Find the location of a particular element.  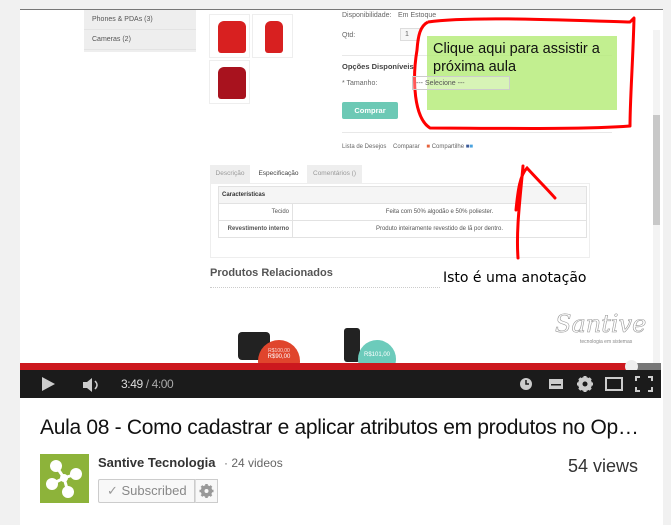

play-icon is located at coordinates (48, 384).